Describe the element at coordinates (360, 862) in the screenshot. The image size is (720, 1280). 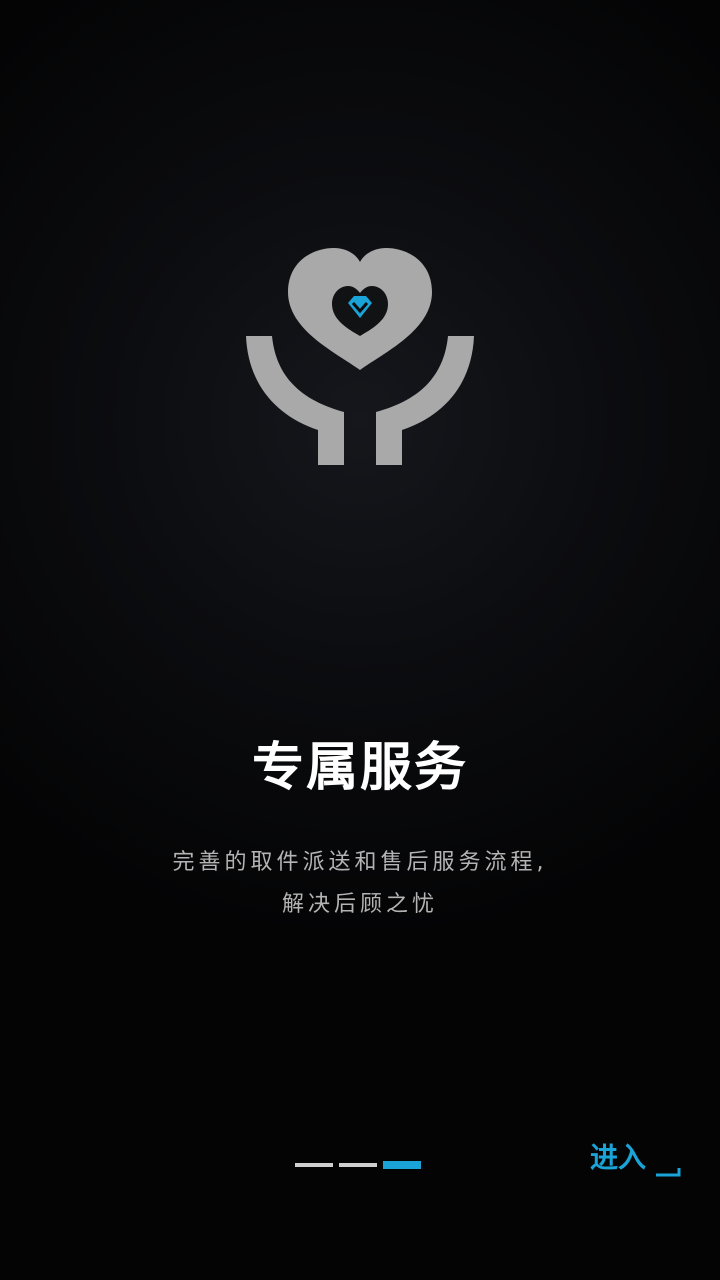
I see `description-line: 完善的取件派送和售后服务流程,` at that location.